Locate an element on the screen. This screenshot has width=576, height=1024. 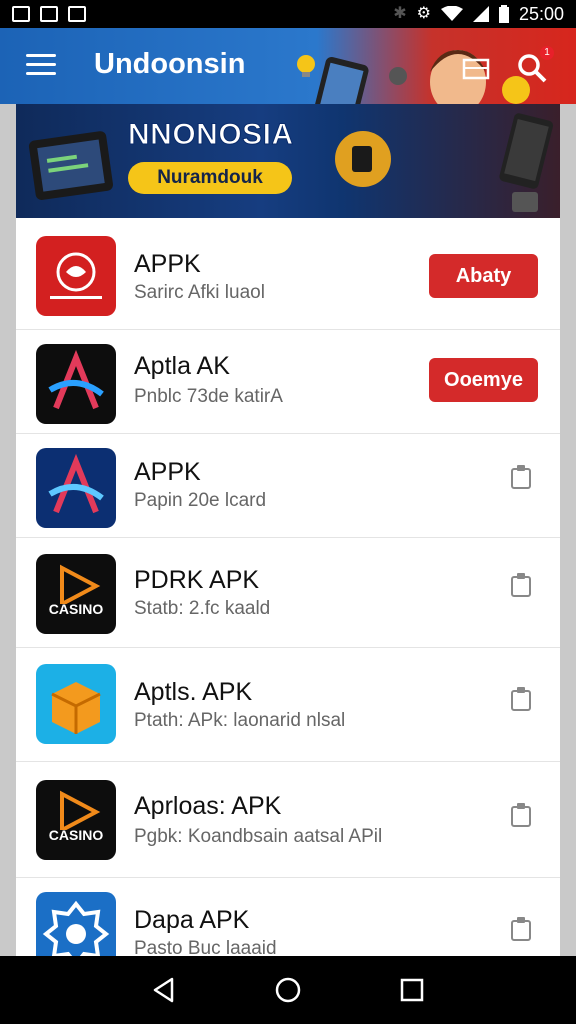
app-name: Aptla AK is located at coordinates (182, 366).